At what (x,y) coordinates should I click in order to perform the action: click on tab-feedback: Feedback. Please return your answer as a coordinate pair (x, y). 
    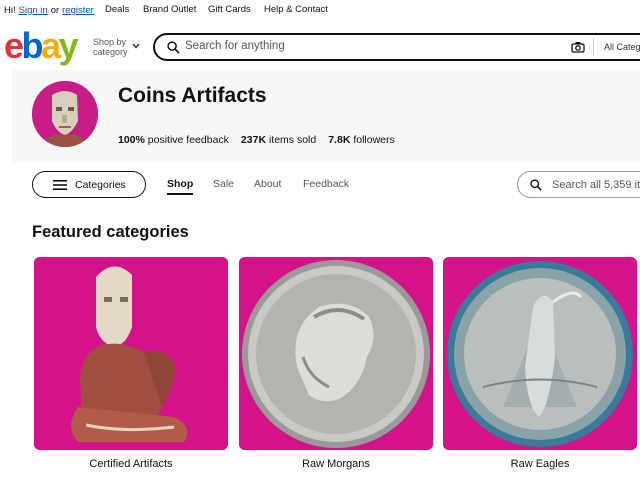
    Looking at the image, I should click on (326, 184).